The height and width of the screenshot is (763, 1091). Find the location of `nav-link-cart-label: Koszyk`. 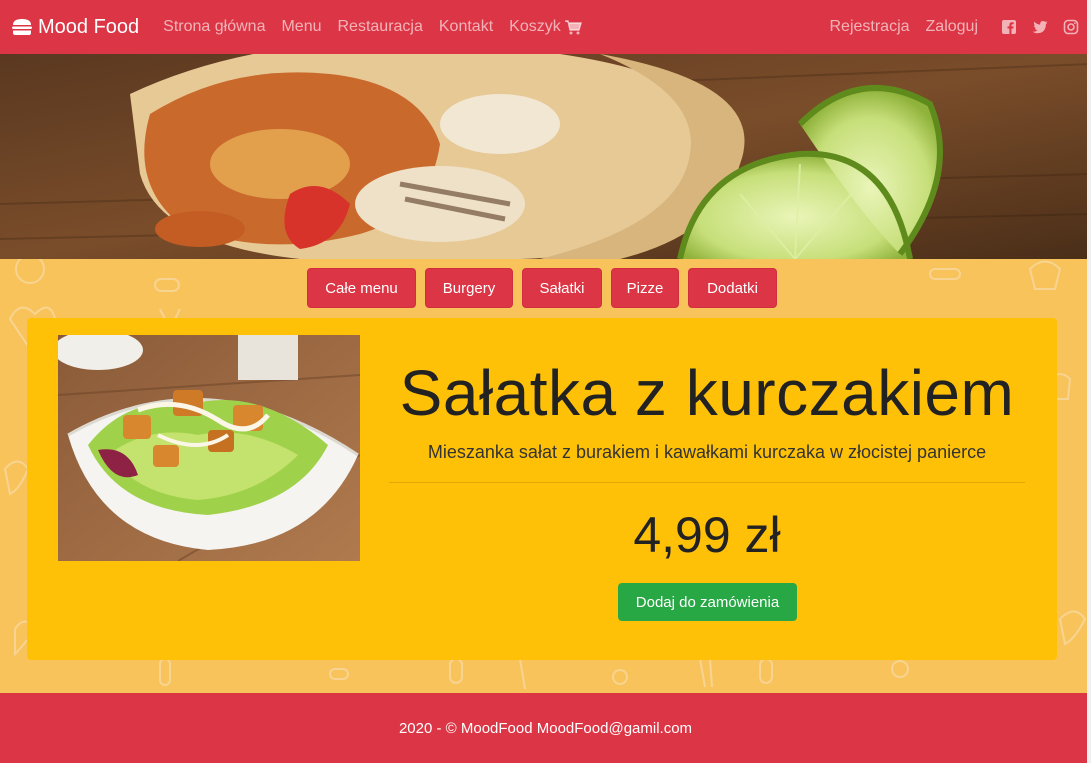

nav-link-cart-label: Koszyk is located at coordinates (535, 26).